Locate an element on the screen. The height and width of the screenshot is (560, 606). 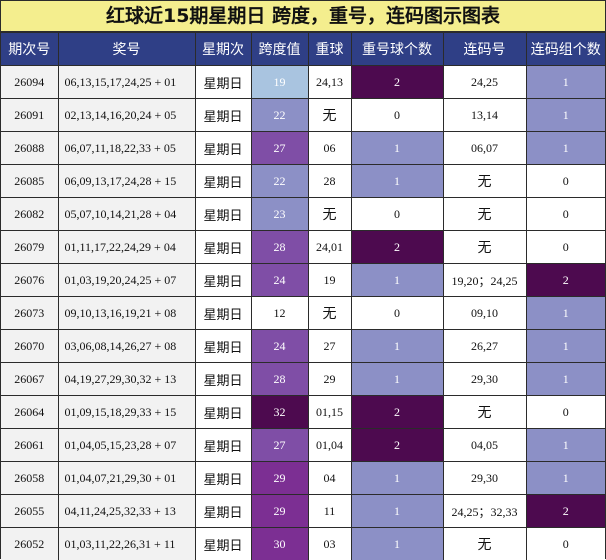
issue-cell: 26067 is located at coordinates (29, 379).